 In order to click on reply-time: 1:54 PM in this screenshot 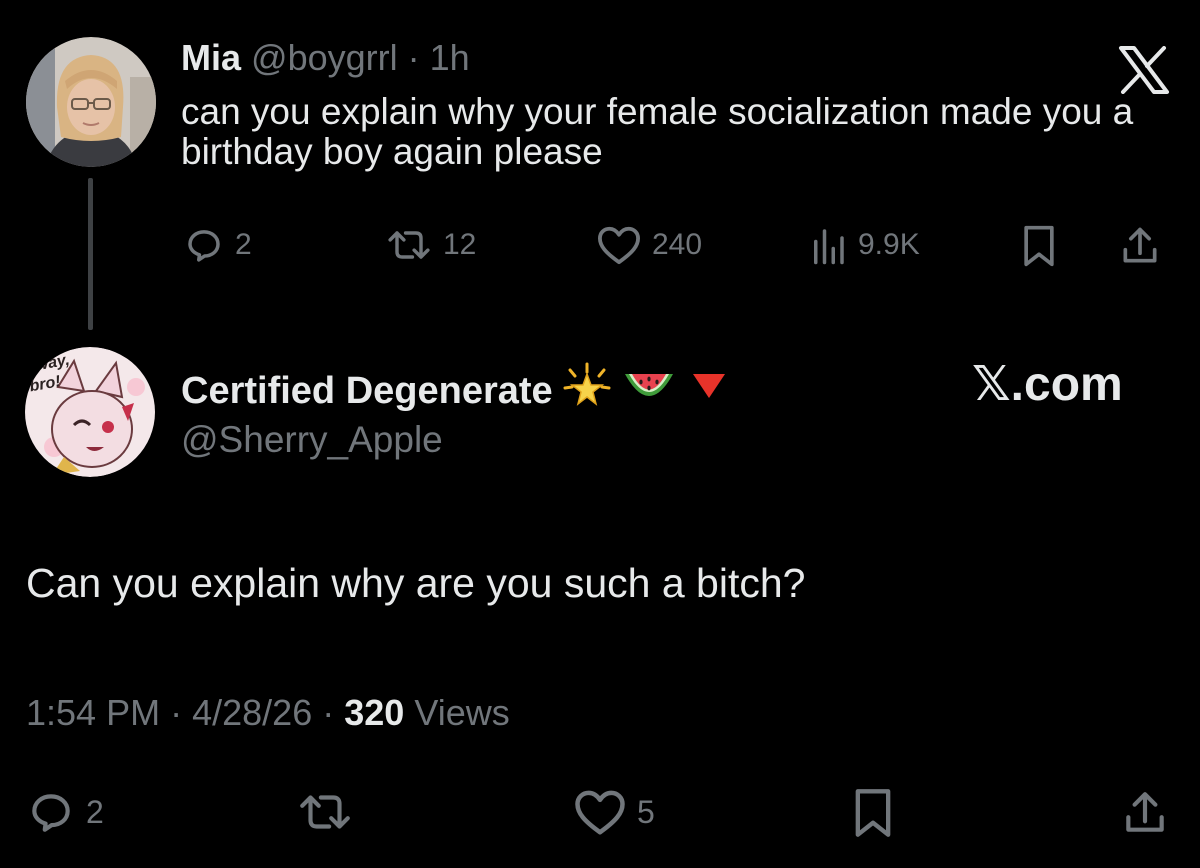, I will do `click(93, 712)`.